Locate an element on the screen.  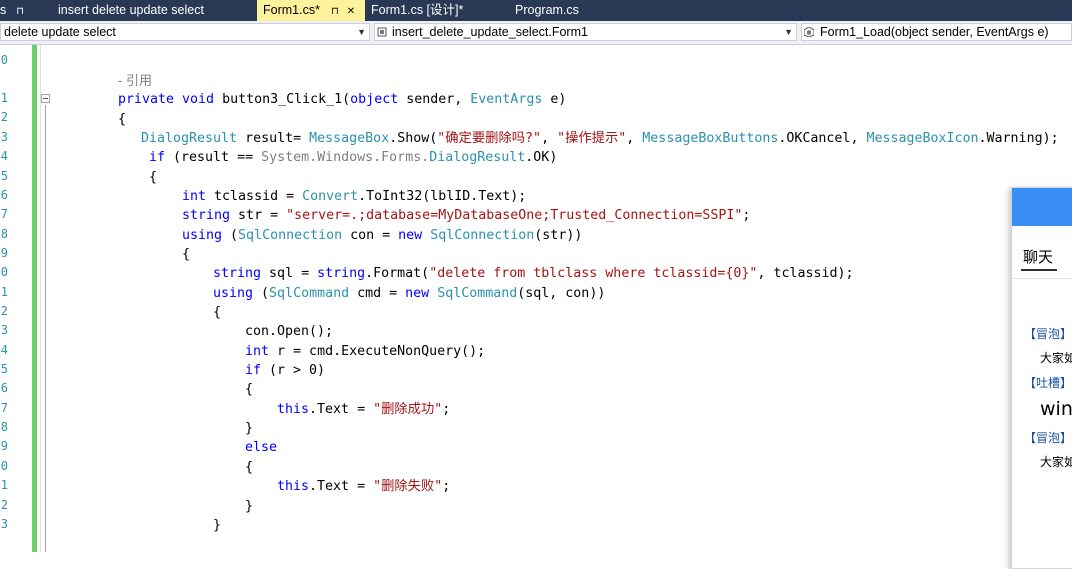
tab-program-cs: Program.cs is located at coordinates (570, 10).